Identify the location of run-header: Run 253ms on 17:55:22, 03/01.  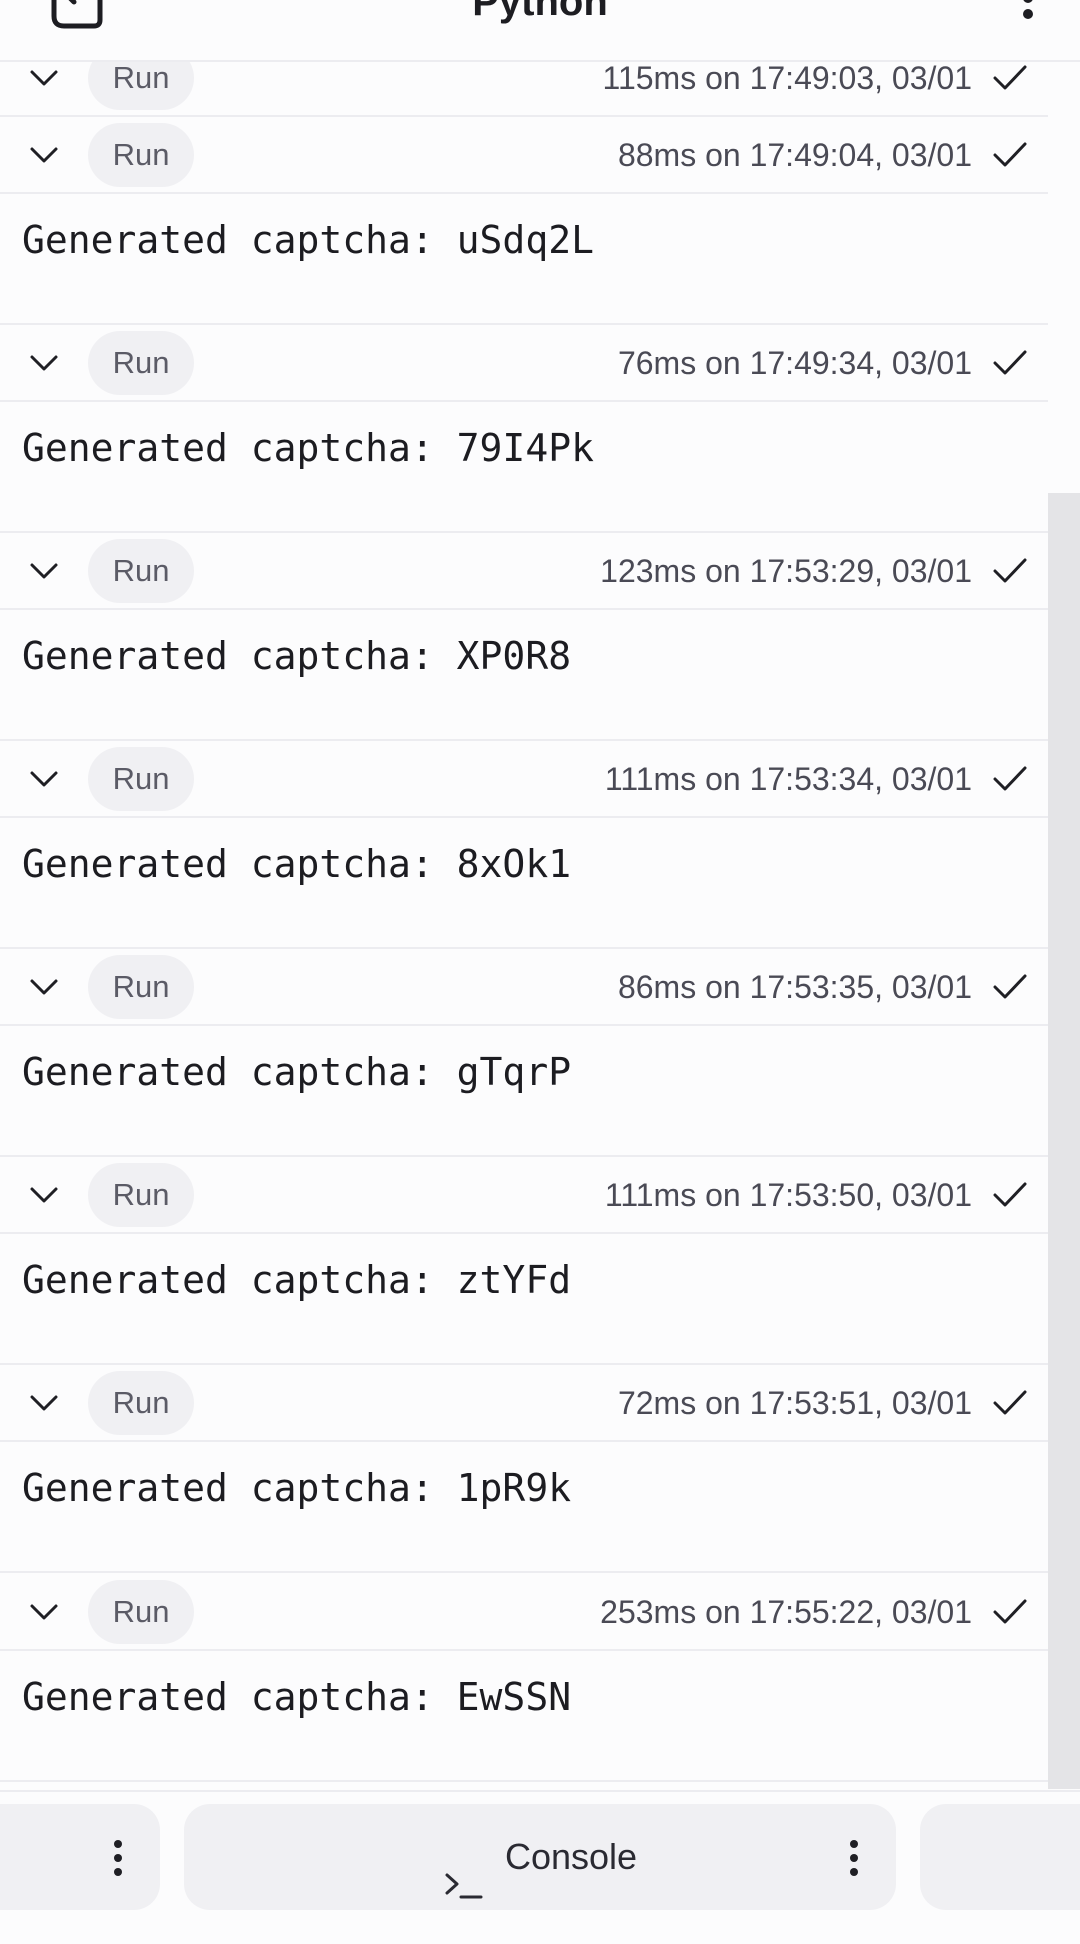
(524, 1612).